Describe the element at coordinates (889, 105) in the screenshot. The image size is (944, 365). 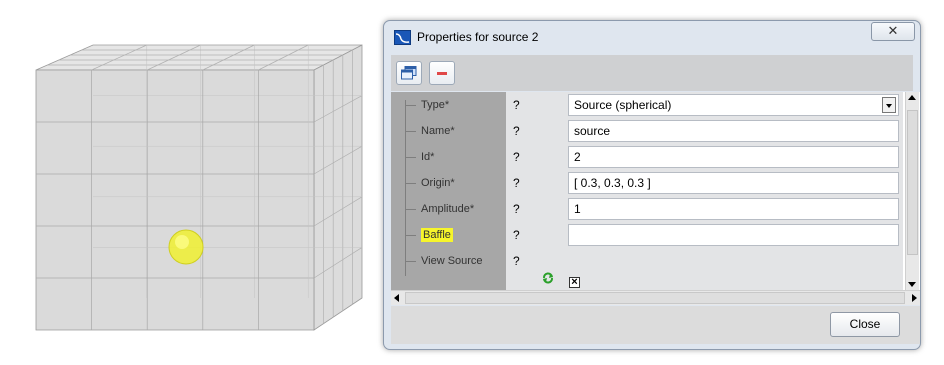
I see `chevron-down-icon` at that location.